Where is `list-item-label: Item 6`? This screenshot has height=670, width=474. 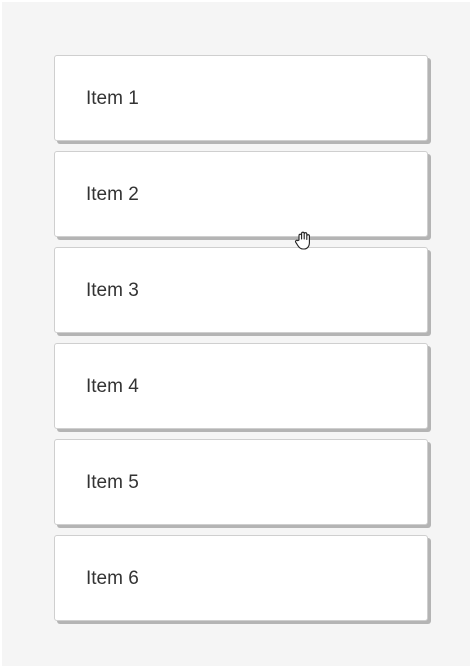
list-item-label: Item 6 is located at coordinates (112, 578).